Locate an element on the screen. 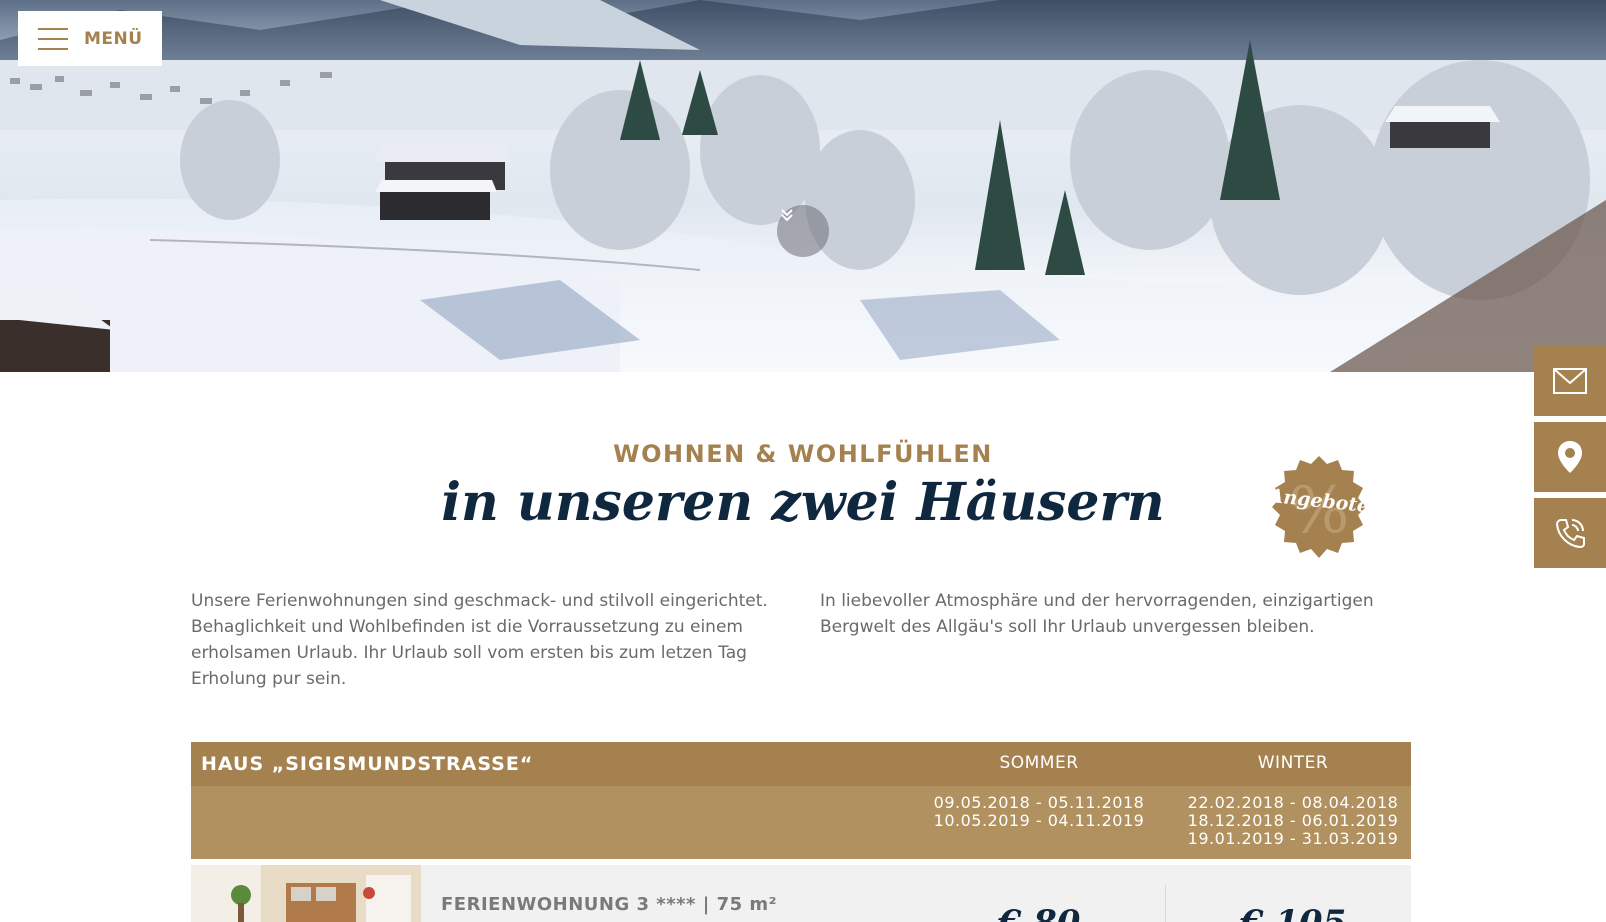 The height and width of the screenshot is (922, 1606). column-divider is located at coordinates (1165, 903).